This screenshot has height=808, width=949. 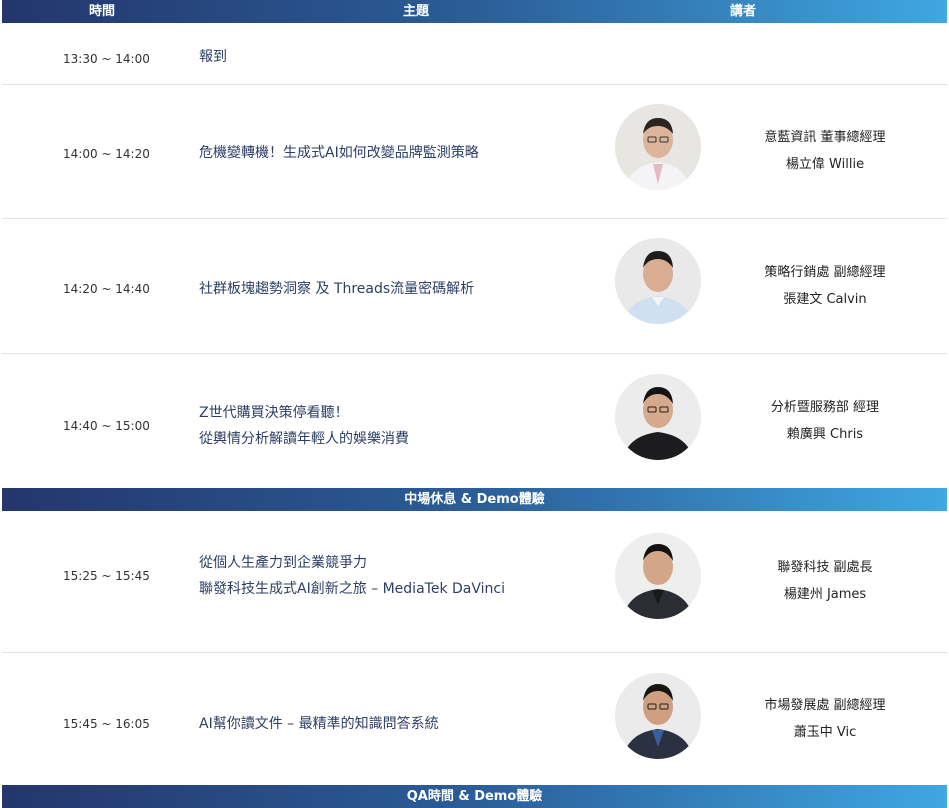 I want to click on session-time: 14:40 ~ 15:00, so click(x=106, y=426).